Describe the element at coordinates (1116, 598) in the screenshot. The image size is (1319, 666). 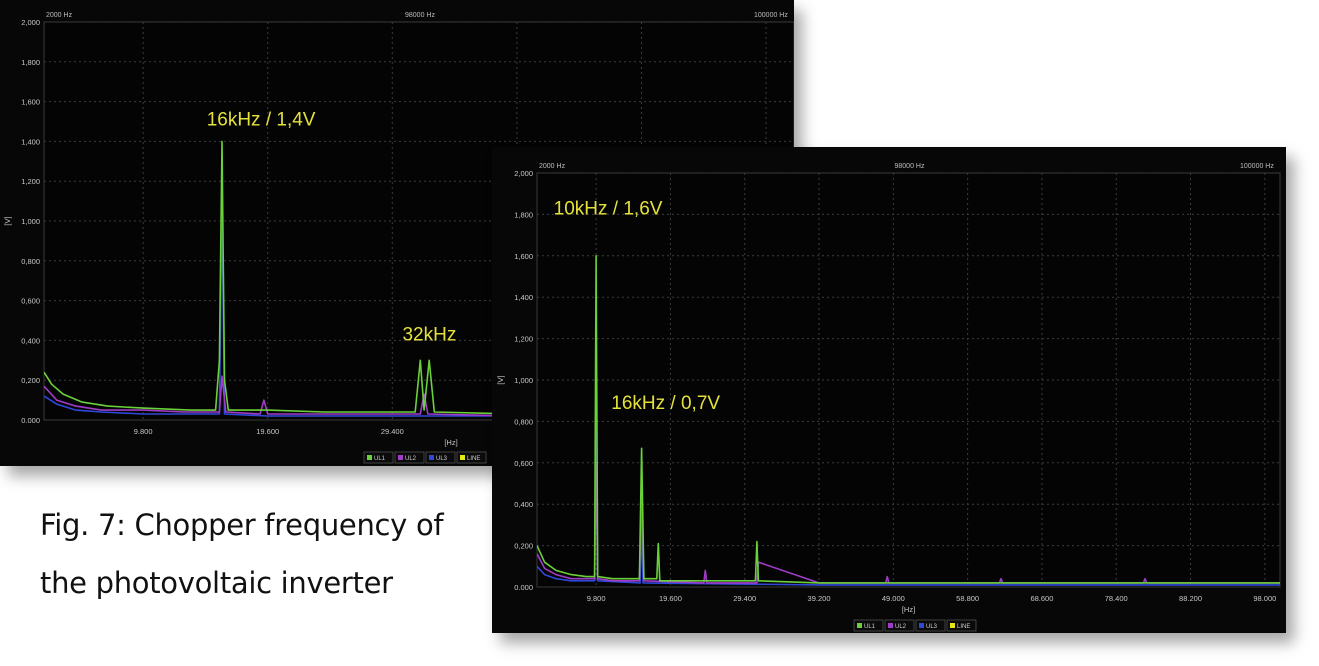
I see `x-tick-label: 78.400` at that location.